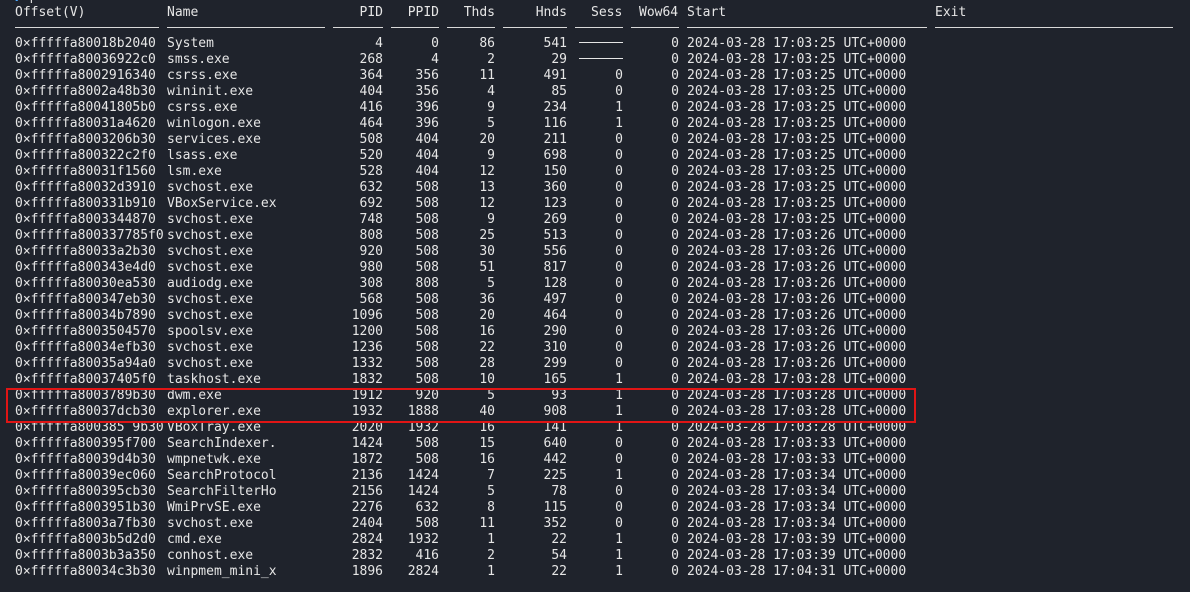 Image resolution: width=1190 pixels, height=592 pixels. What do you see at coordinates (367, 411) in the screenshot?
I see `cell-pid: 1932` at bounding box center [367, 411].